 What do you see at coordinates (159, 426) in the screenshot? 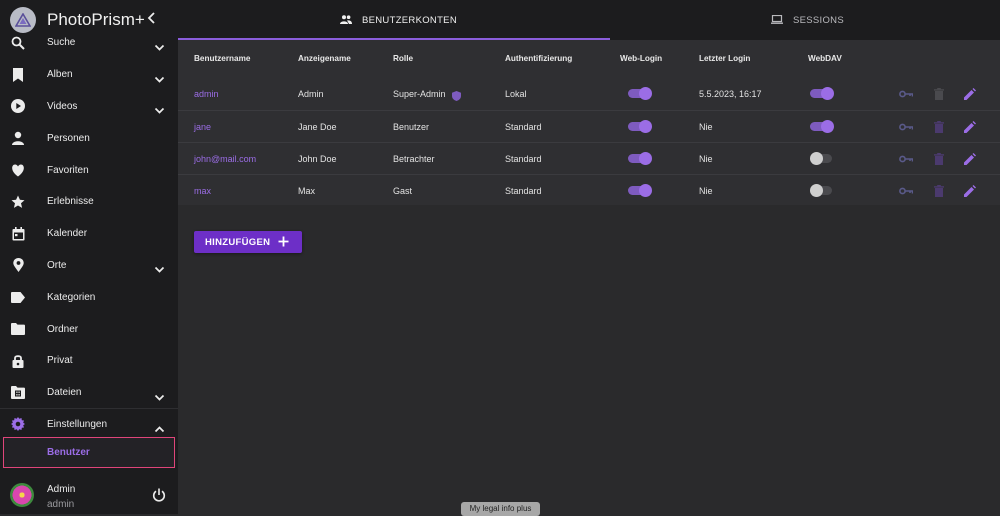
I see `chevron-up-icon` at bounding box center [159, 426].